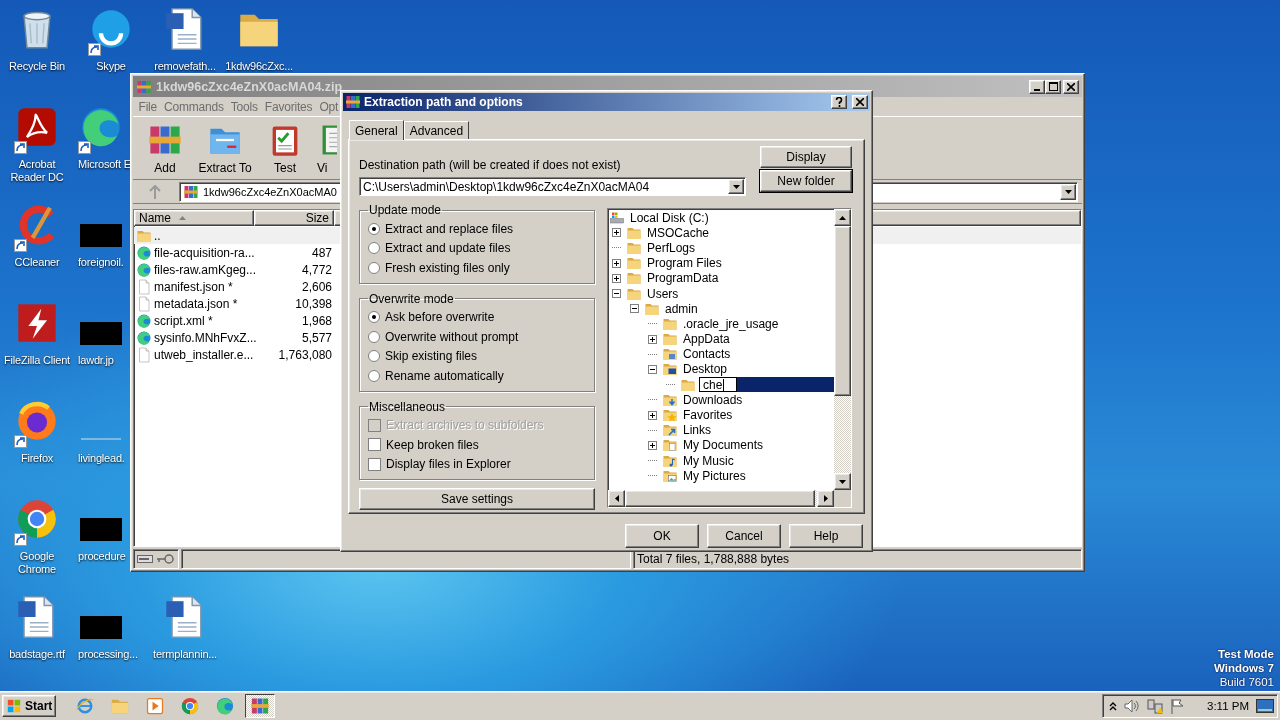 The image size is (1280, 720). I want to click on dialog-button: Help, so click(826, 536).